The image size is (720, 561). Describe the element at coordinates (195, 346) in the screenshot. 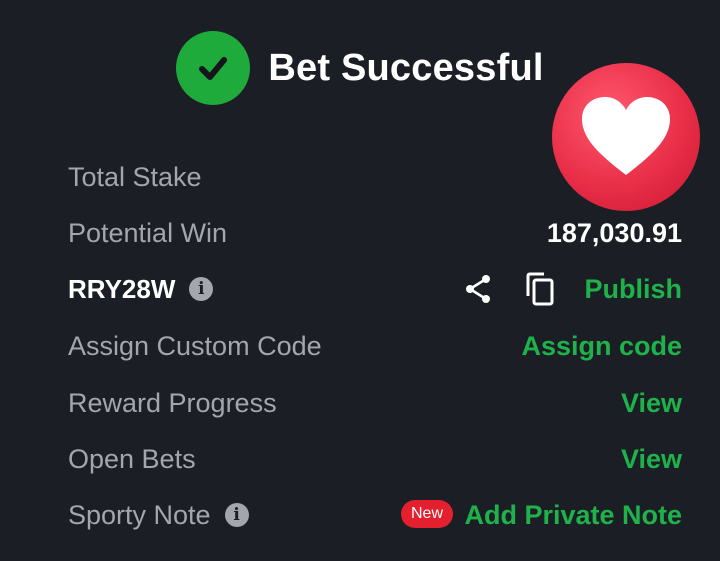

I see `custom-code-label: Assign Custom Code` at that location.